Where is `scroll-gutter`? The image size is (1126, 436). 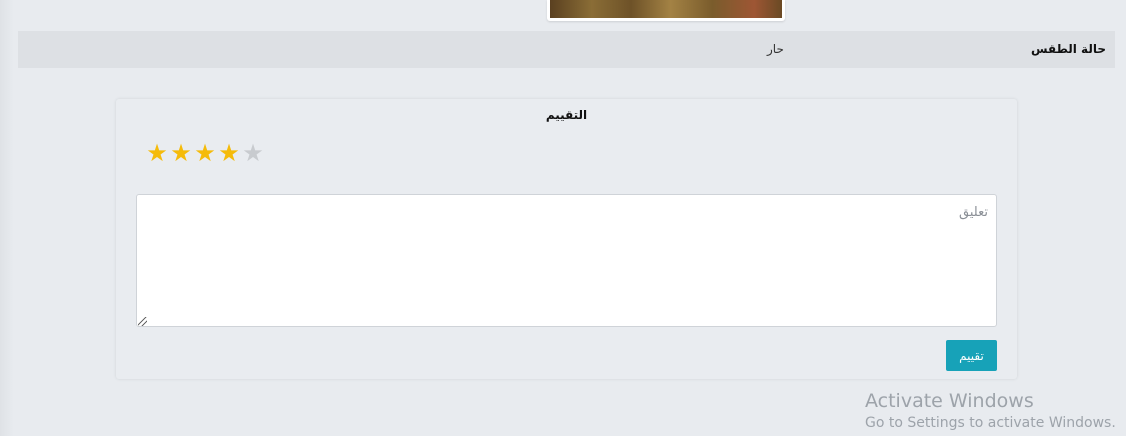 scroll-gutter is located at coordinates (7, 218).